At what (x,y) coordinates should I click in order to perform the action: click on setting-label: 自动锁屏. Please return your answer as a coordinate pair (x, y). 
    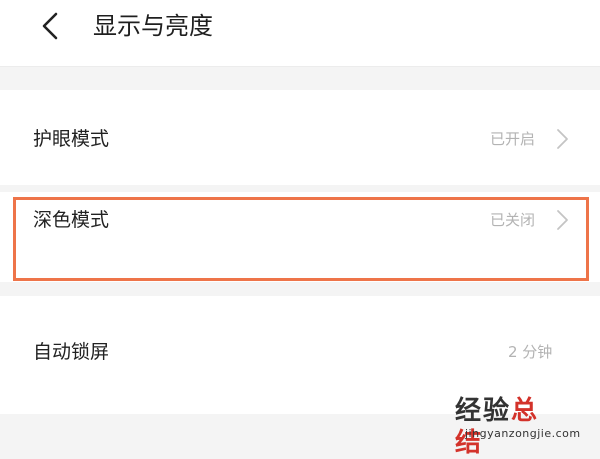
    Looking at the image, I should click on (71, 352).